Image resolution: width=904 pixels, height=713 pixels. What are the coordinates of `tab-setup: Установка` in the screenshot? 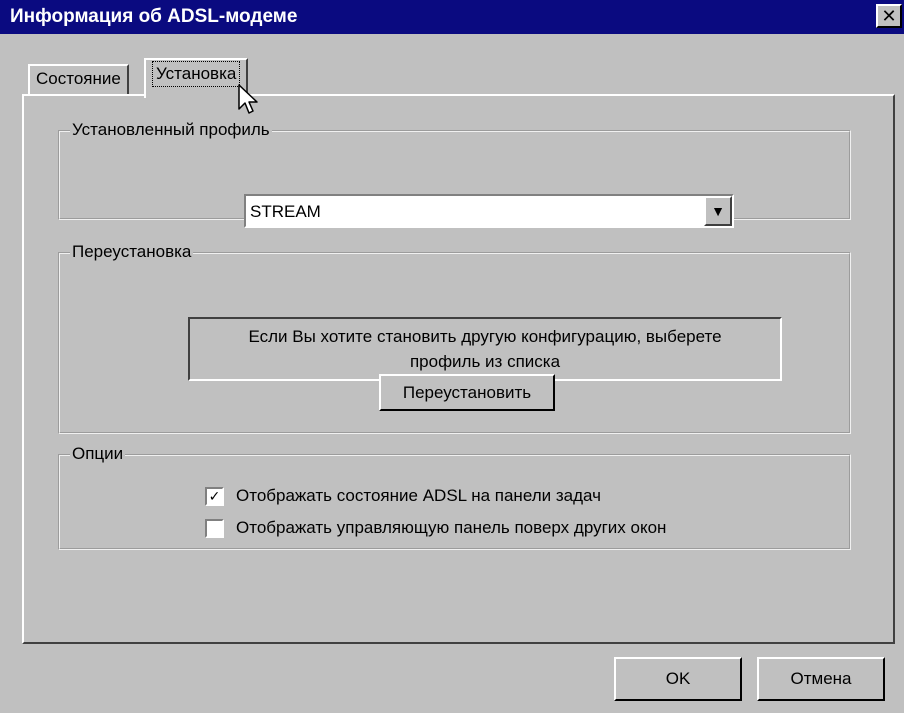 It's located at (196, 78).